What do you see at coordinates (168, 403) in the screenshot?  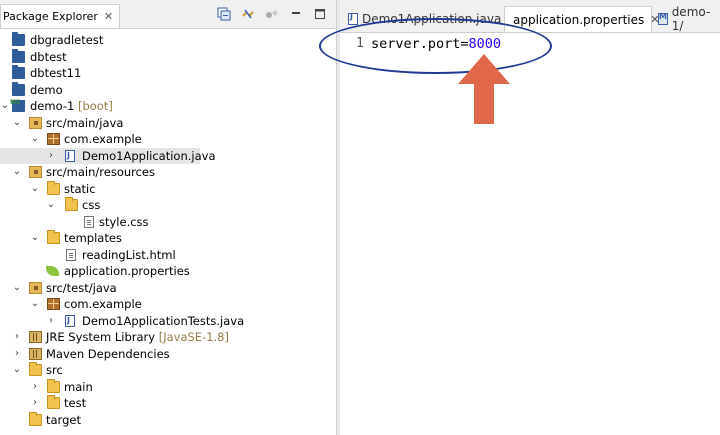 I see `tree-item-test: › test` at bounding box center [168, 403].